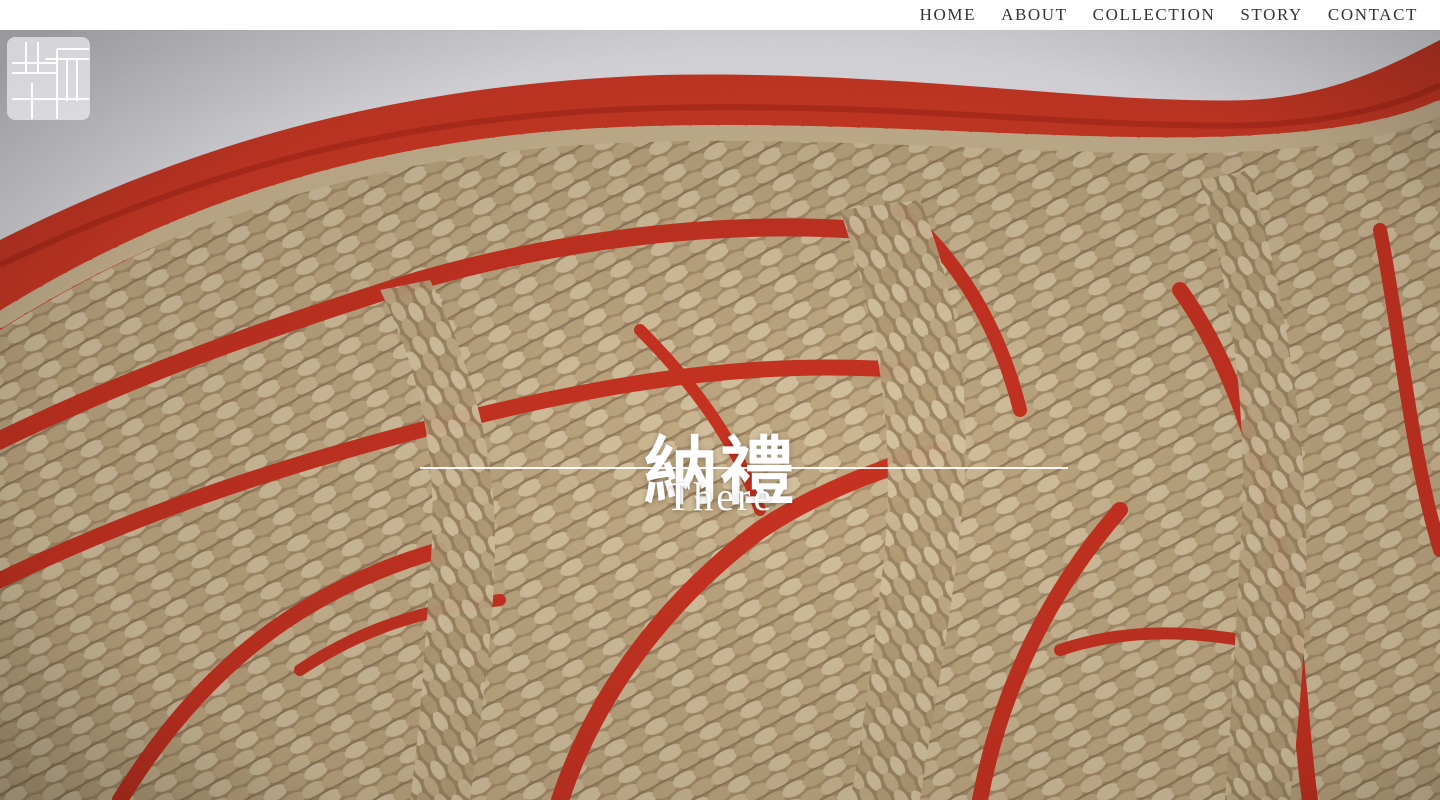  What do you see at coordinates (1271, 15) in the screenshot?
I see `nav-story-link: STORY` at bounding box center [1271, 15].